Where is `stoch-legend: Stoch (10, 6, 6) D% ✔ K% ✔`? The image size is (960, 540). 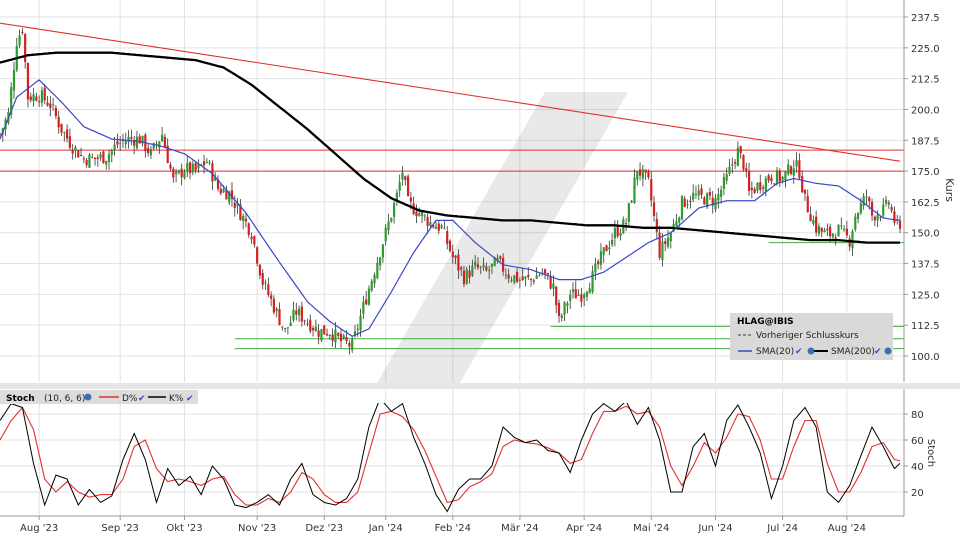
stoch-legend: Stoch (10, 6, 6) D% ✔ K% ✔ is located at coordinates (99, 397).